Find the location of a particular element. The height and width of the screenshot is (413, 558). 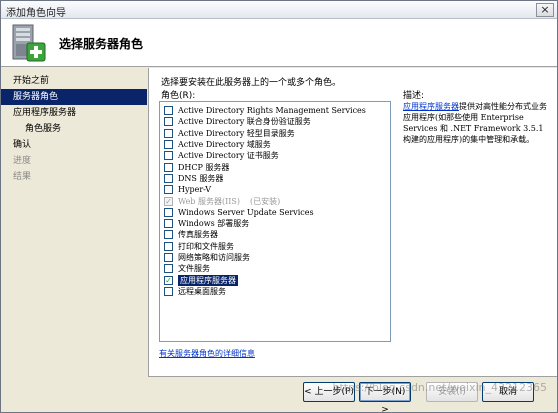

roles-label: 角色(R): is located at coordinates (178, 96).